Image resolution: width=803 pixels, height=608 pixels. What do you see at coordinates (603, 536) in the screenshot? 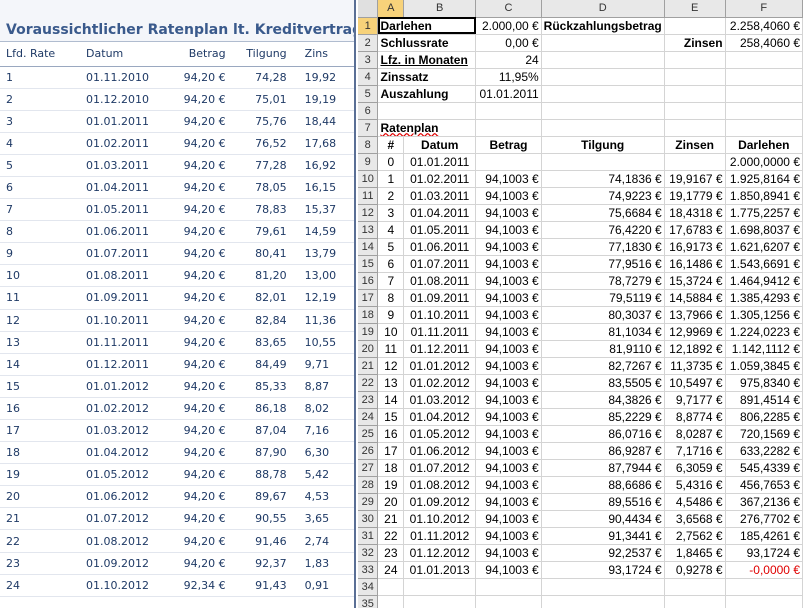
I see `cell-d: 91,3441 €` at bounding box center [603, 536].